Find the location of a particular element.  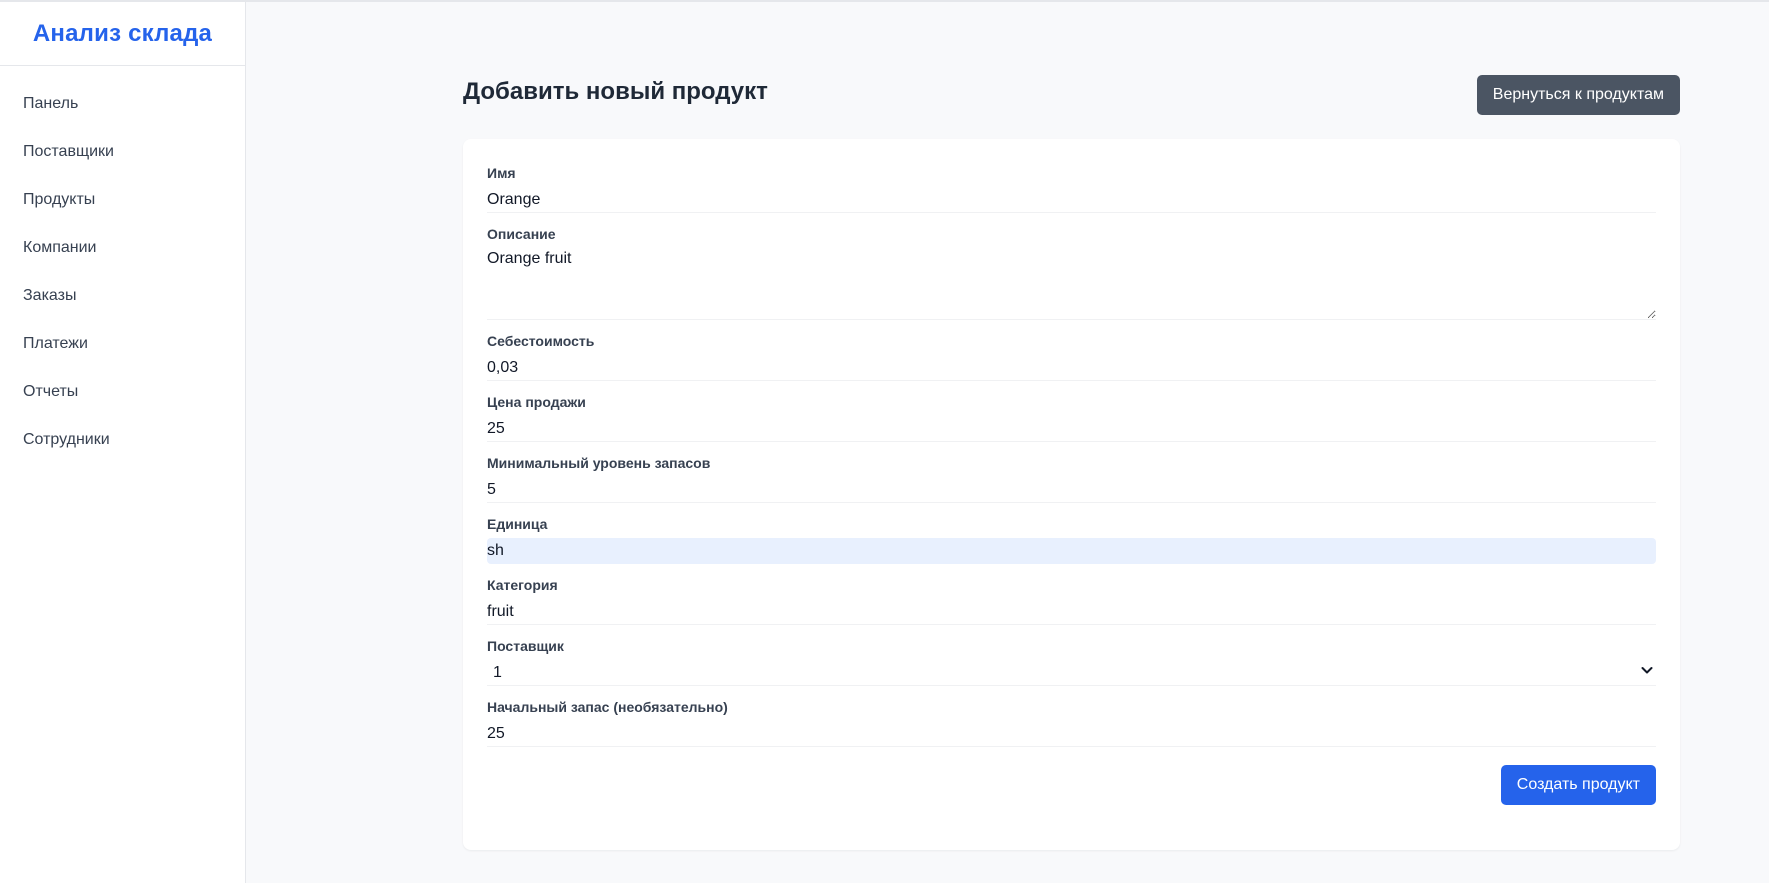

category-input is located at coordinates (1071, 612).